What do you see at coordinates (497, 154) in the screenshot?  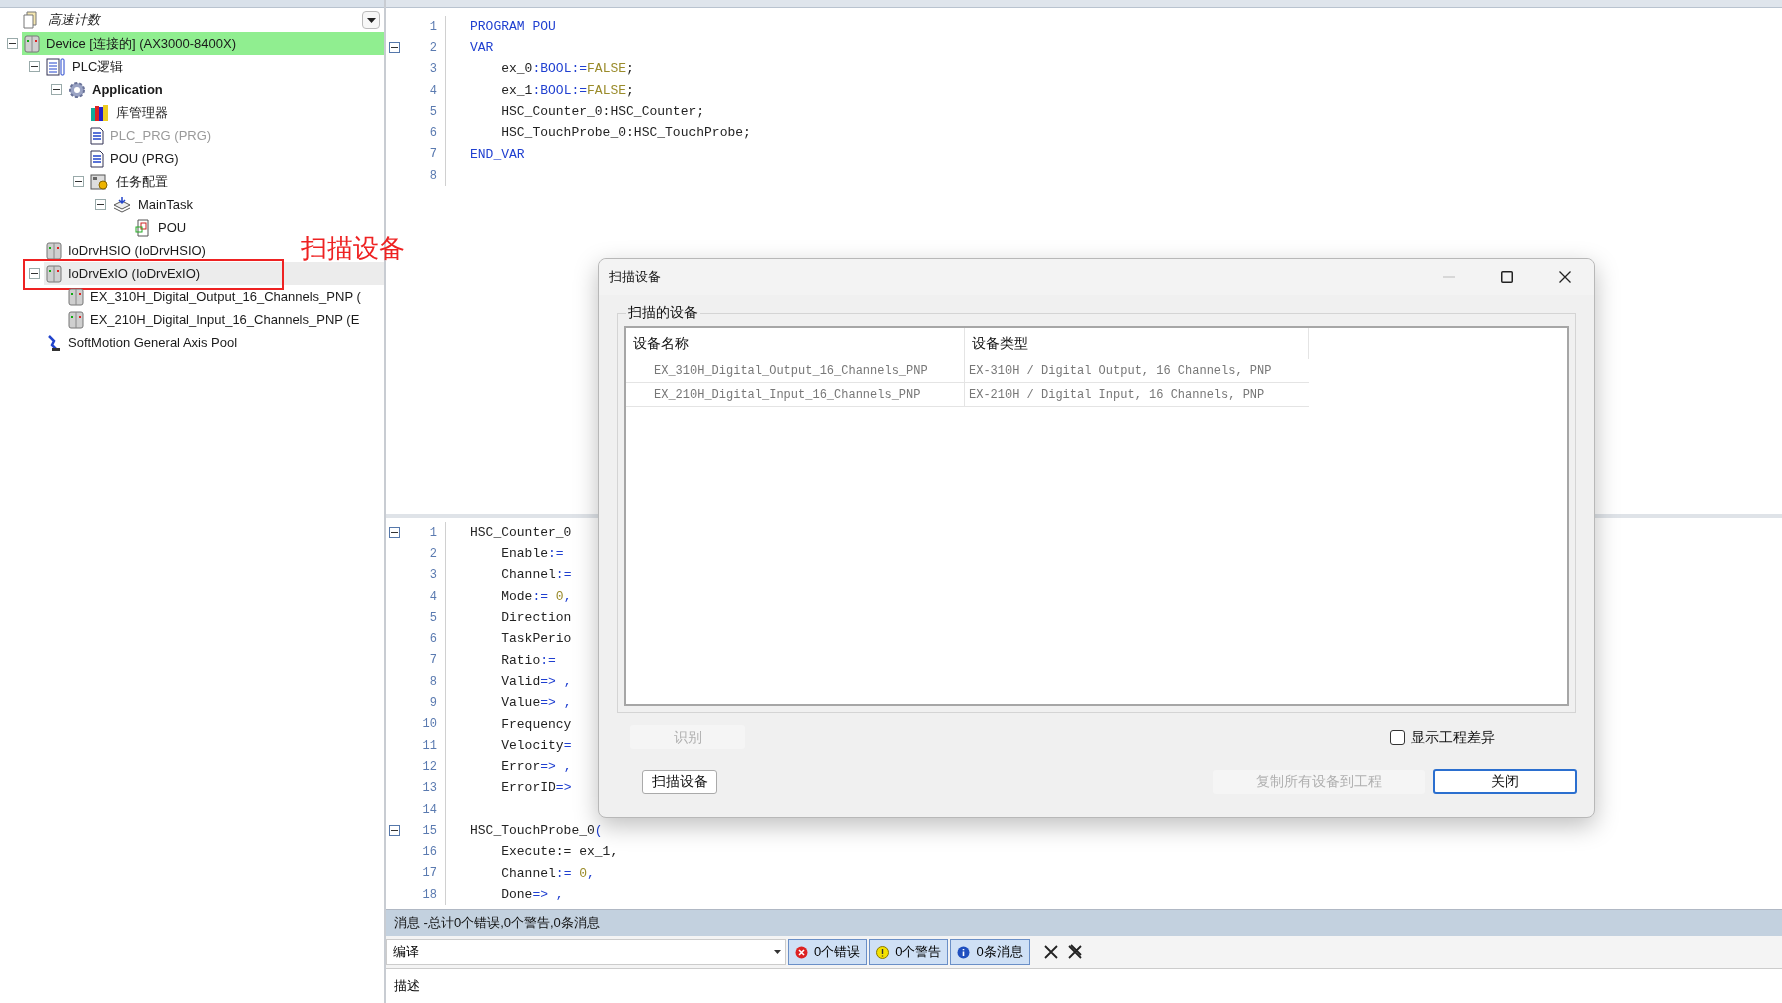 I see `code-line: END_VAR` at bounding box center [497, 154].